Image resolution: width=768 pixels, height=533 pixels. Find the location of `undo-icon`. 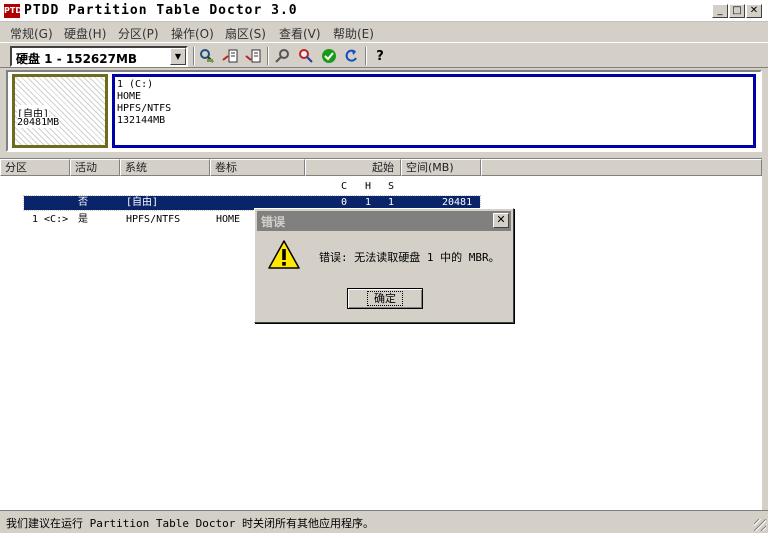

undo-icon is located at coordinates (351, 56).